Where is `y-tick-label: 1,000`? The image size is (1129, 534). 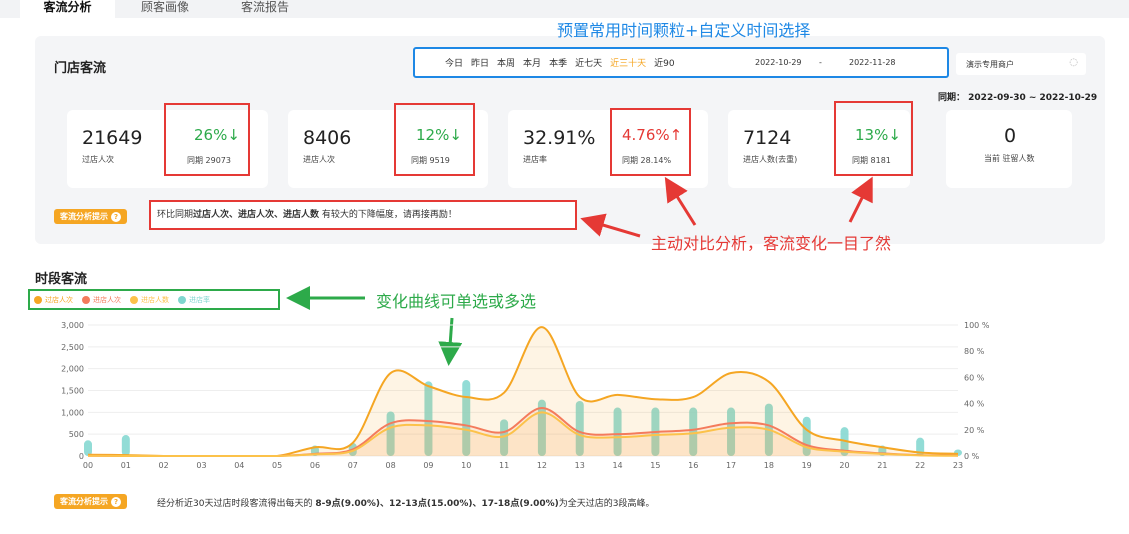
y-tick-label: 1,000 is located at coordinates (72, 412).